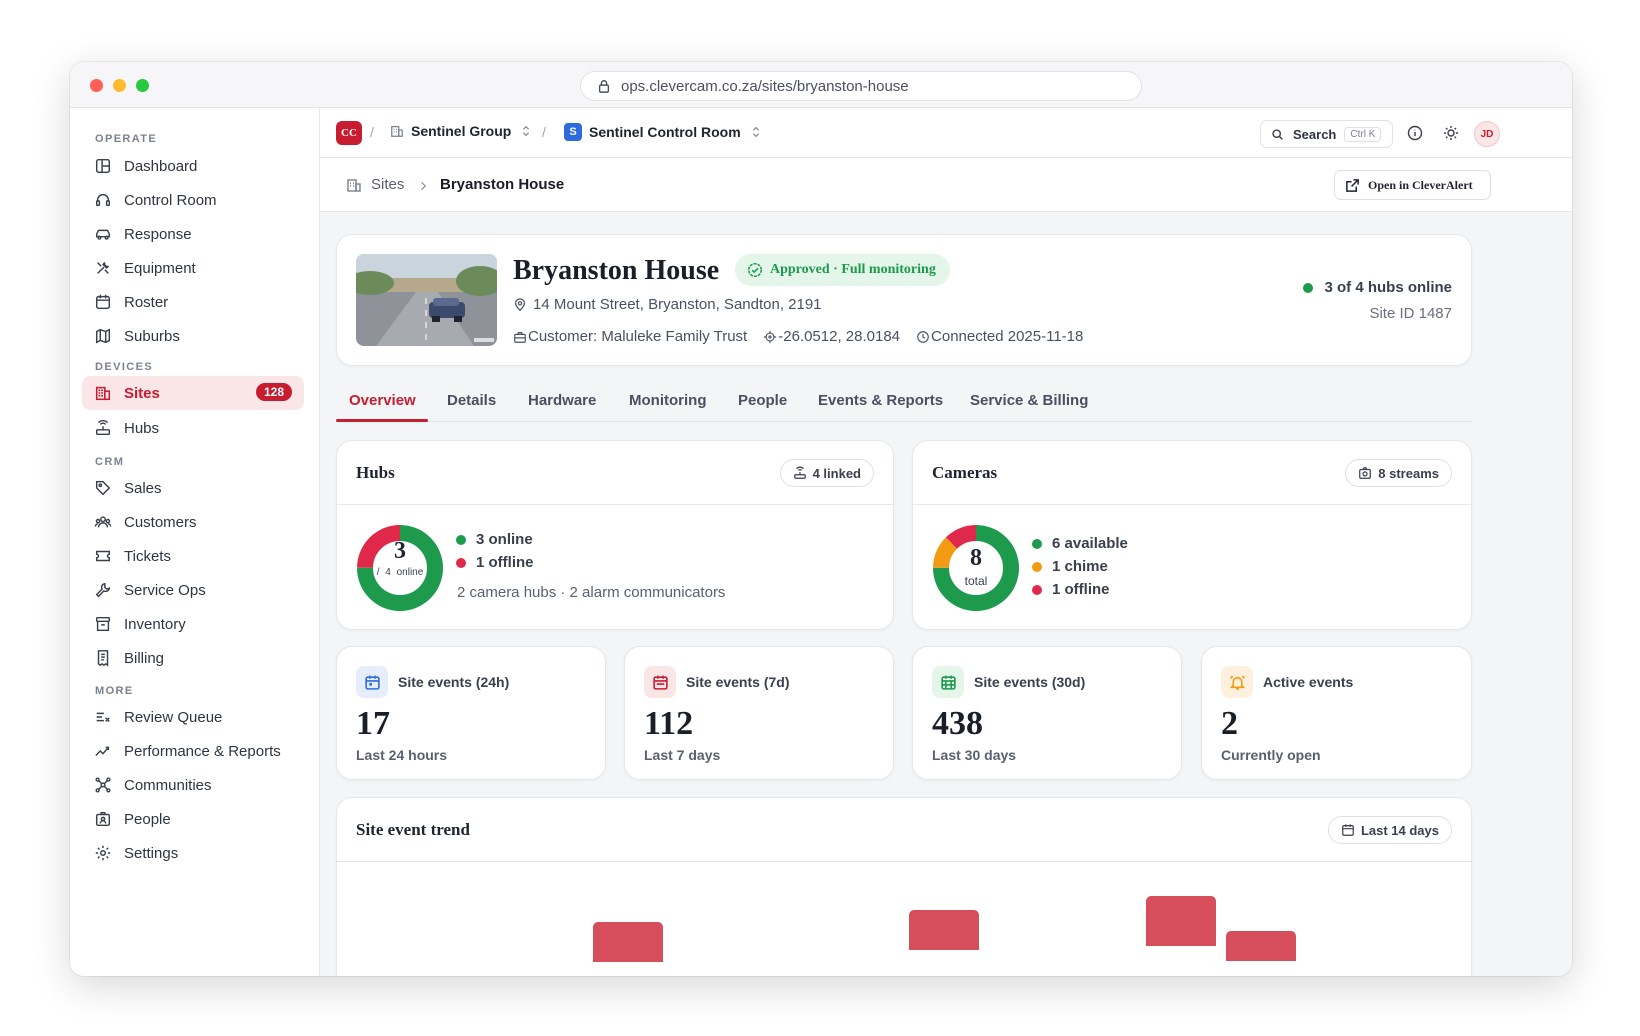  What do you see at coordinates (426, 300) in the screenshot?
I see `site-camera-thumbnail` at bounding box center [426, 300].